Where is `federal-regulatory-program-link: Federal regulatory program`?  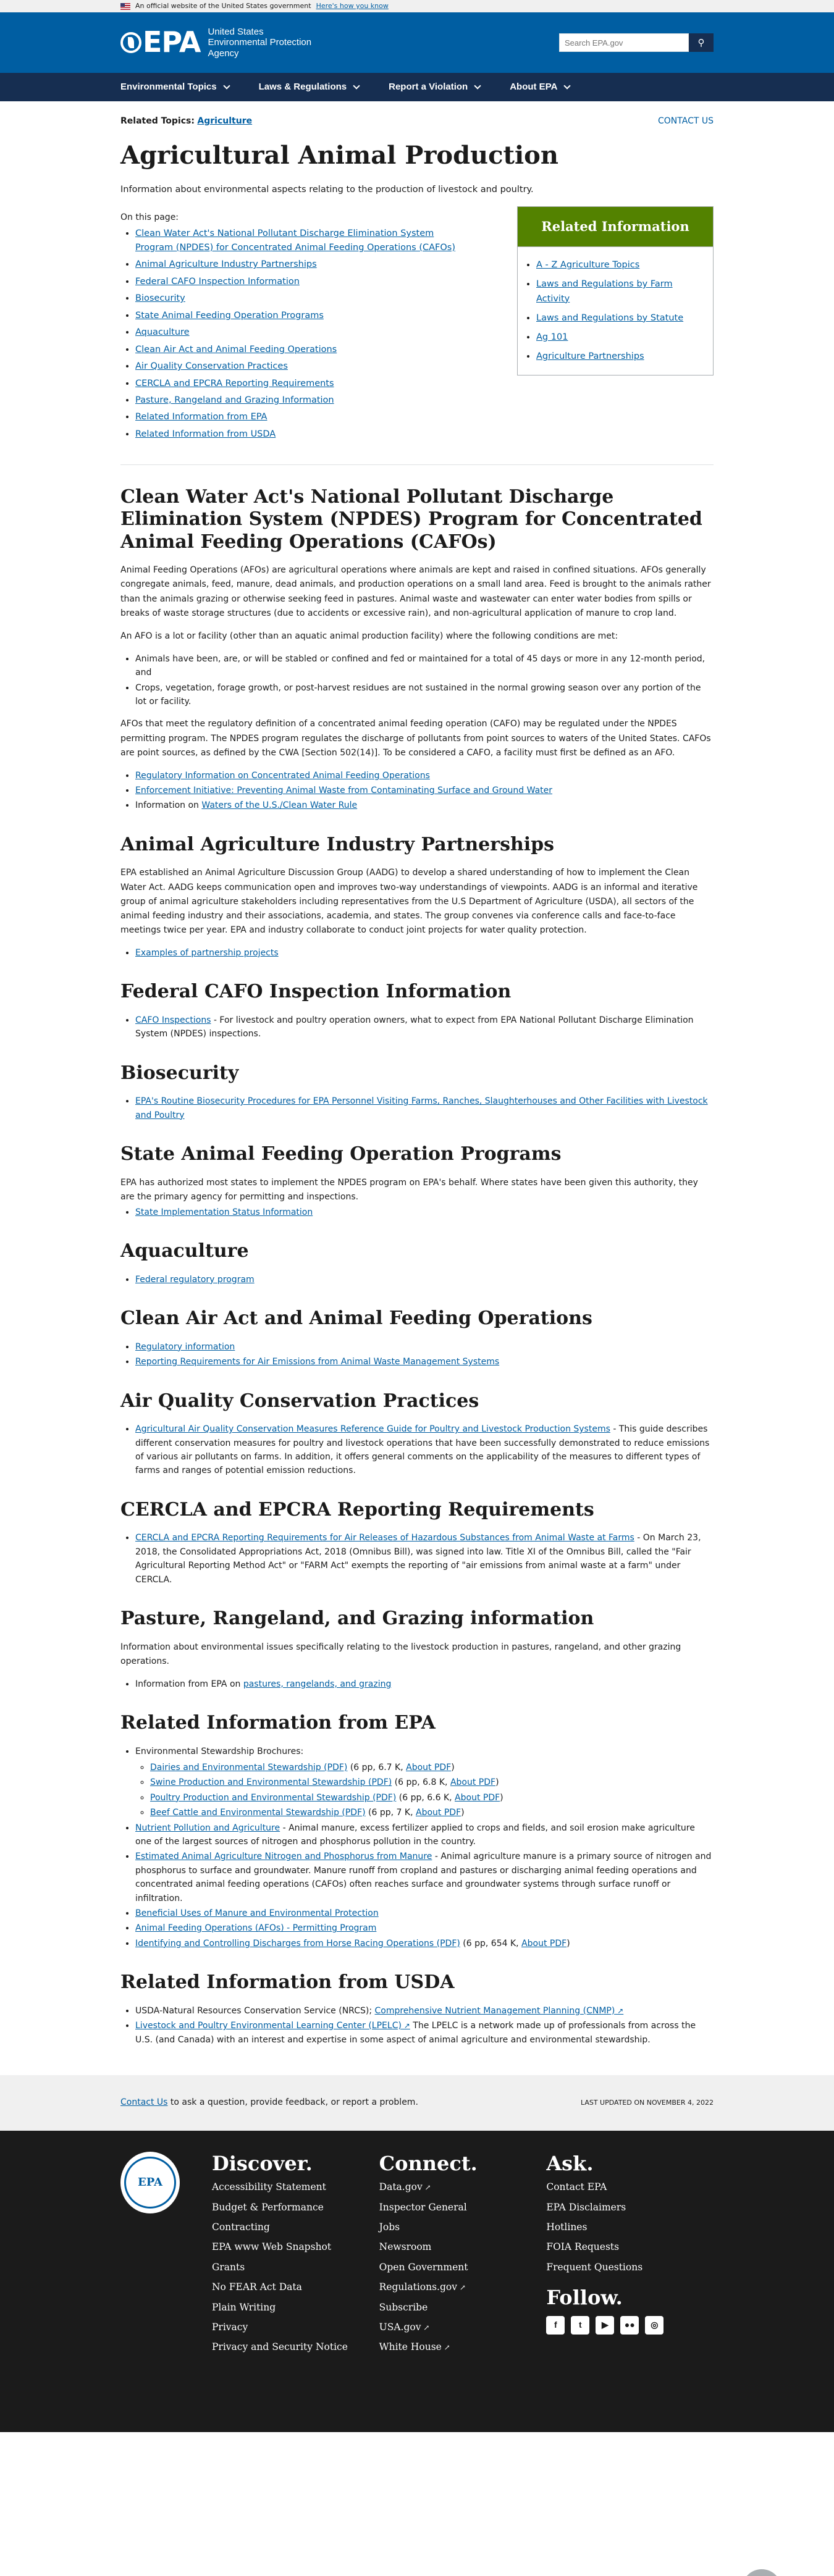
federal-regulatory-program-link: Federal regulatory program is located at coordinates (195, 1280).